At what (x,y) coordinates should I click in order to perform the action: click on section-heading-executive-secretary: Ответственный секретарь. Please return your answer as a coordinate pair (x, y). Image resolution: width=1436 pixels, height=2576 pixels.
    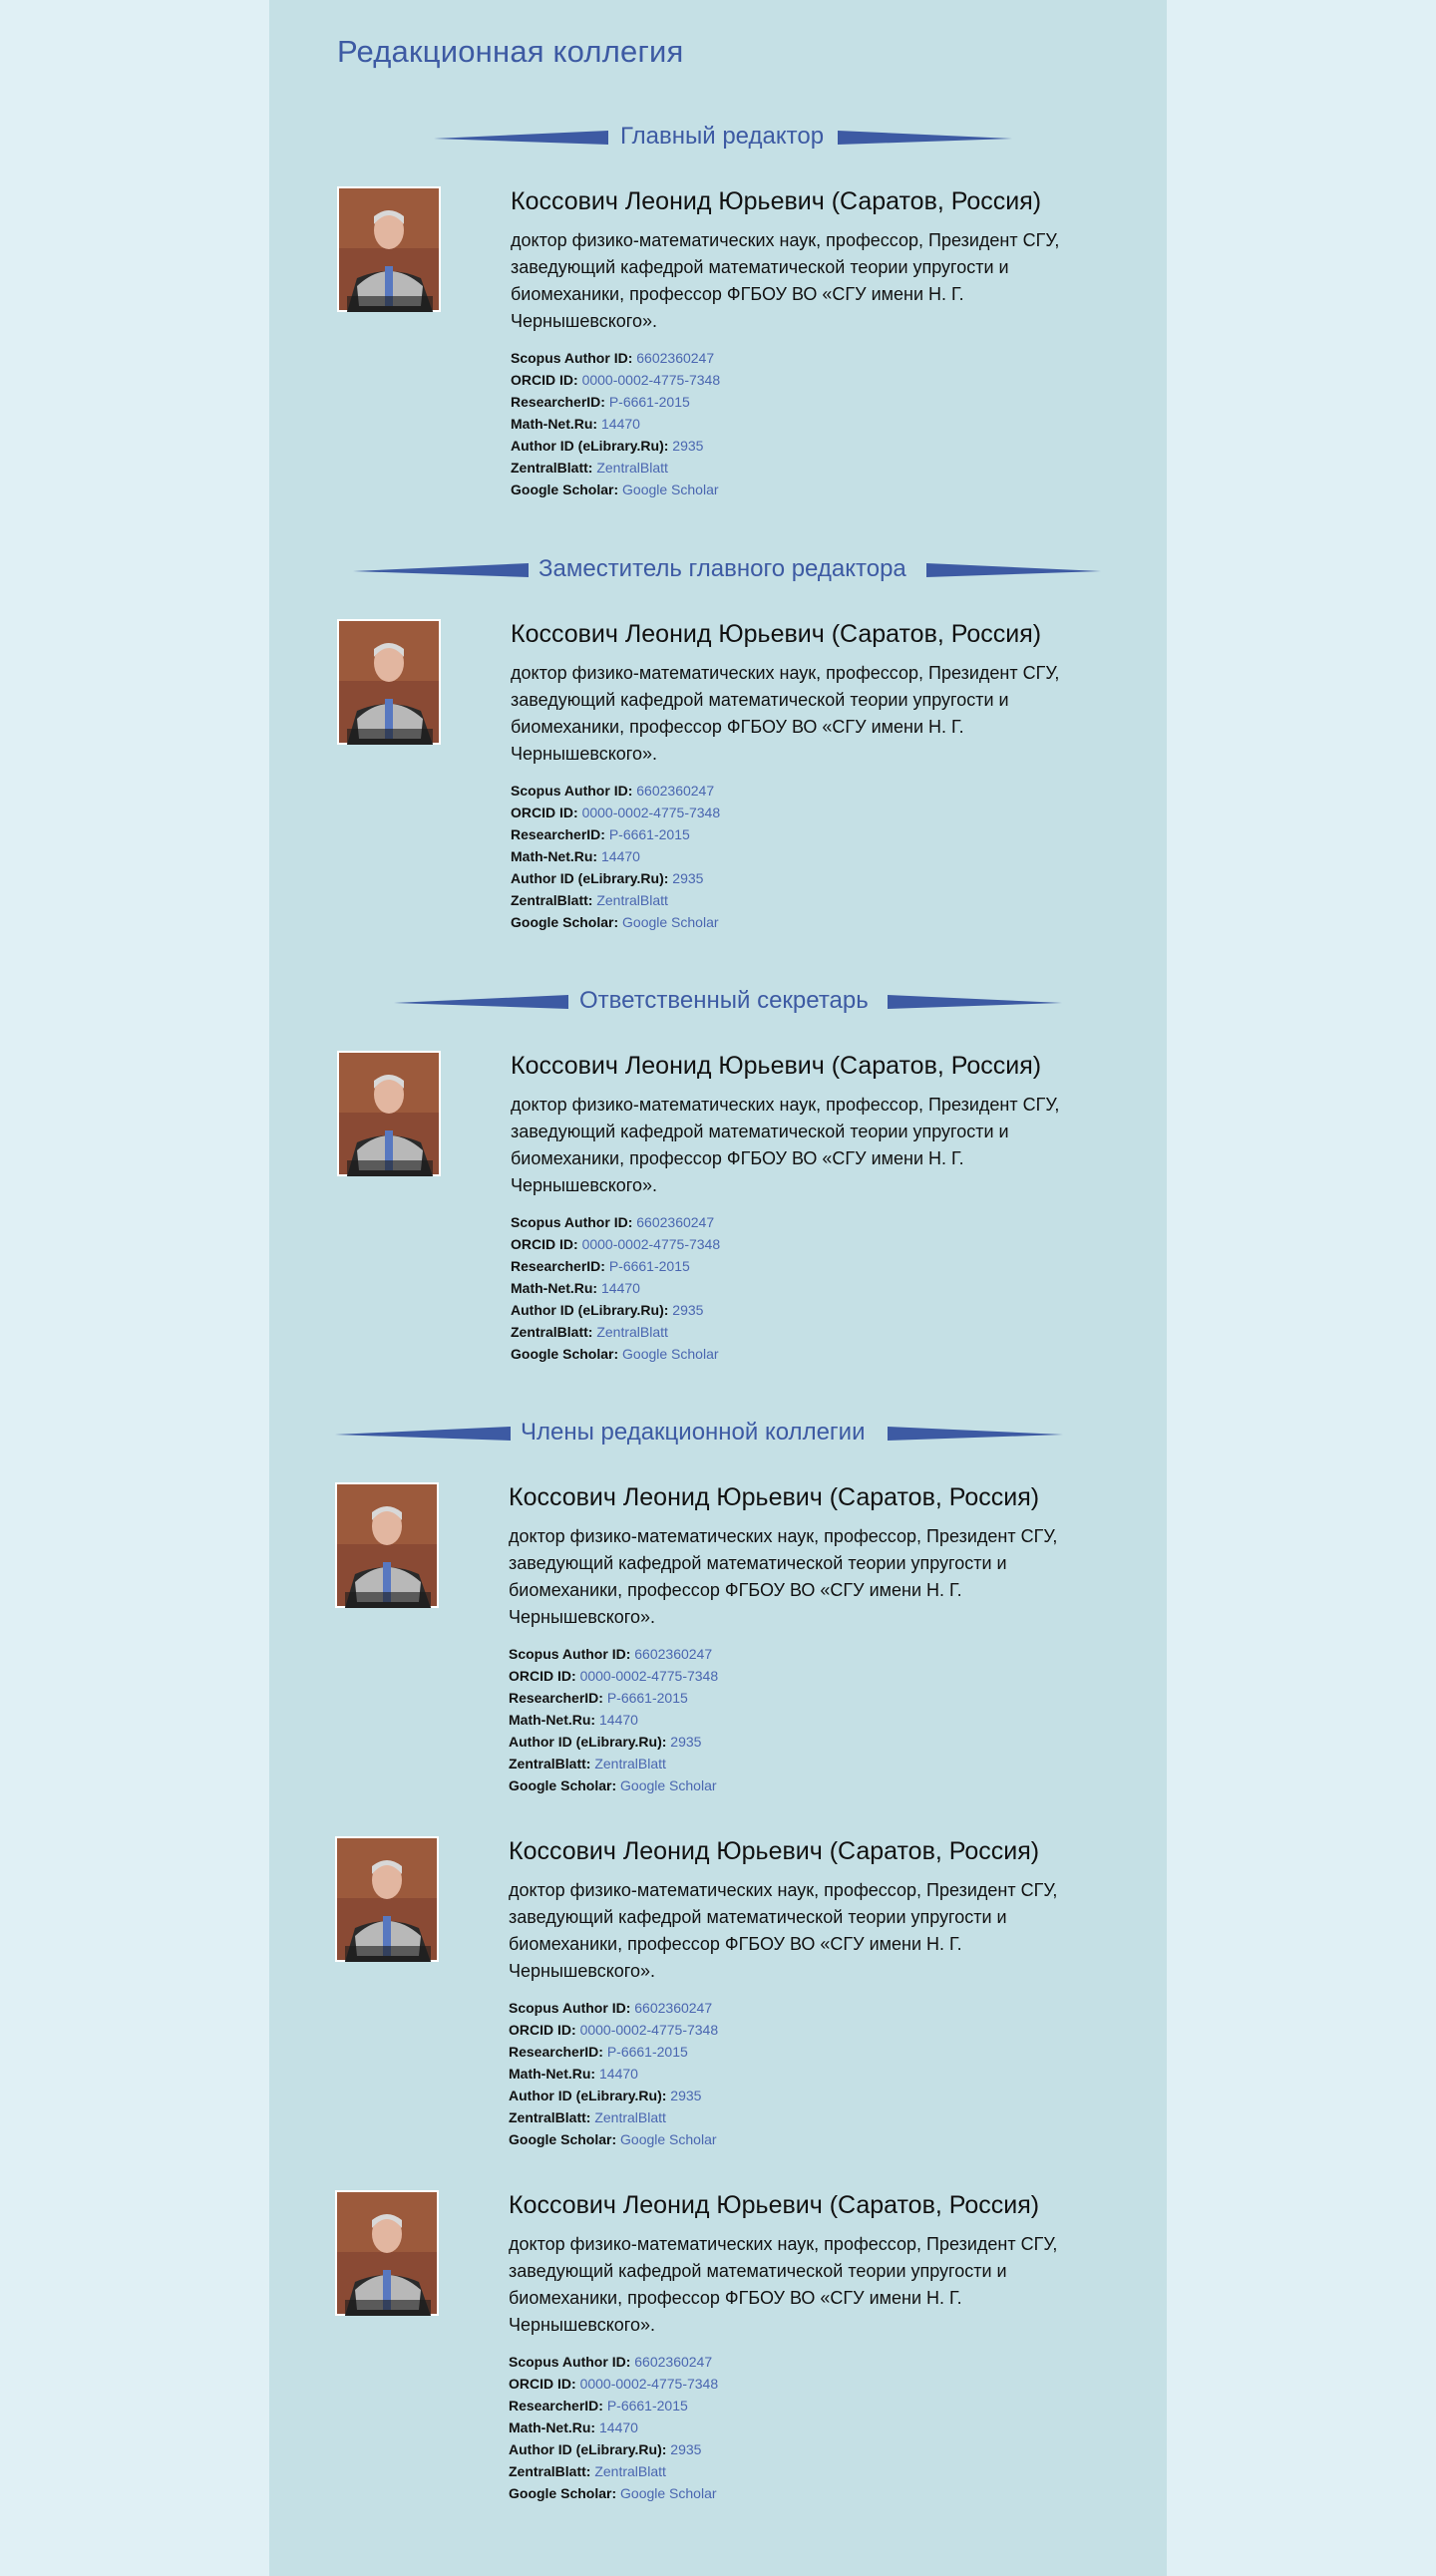
    Looking at the image, I should click on (728, 1001).